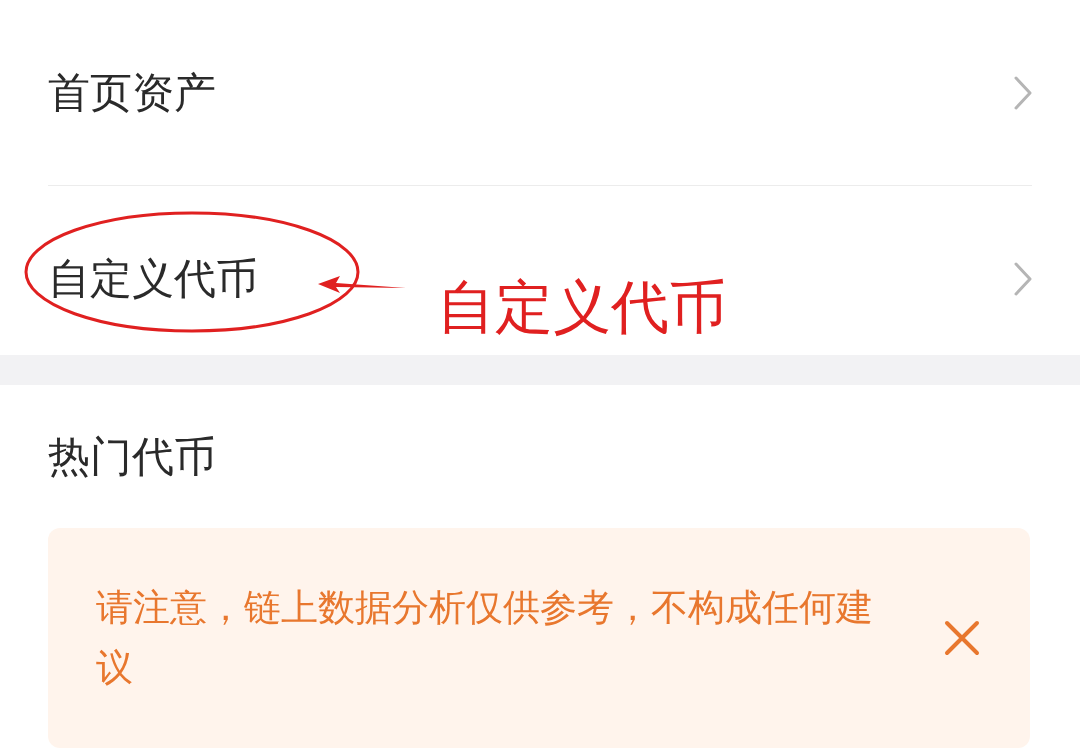 The height and width of the screenshot is (751, 1080). What do you see at coordinates (962, 638) in the screenshot?
I see `close-icon` at bounding box center [962, 638].